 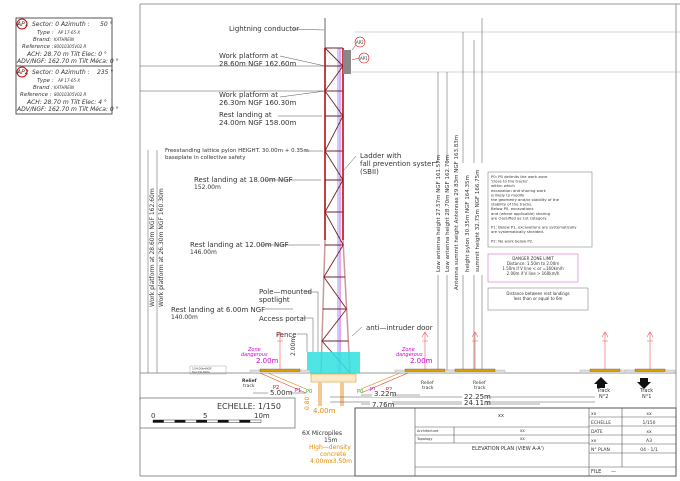 I want to click on azimuth: 235 °, so click(x=105, y=72).